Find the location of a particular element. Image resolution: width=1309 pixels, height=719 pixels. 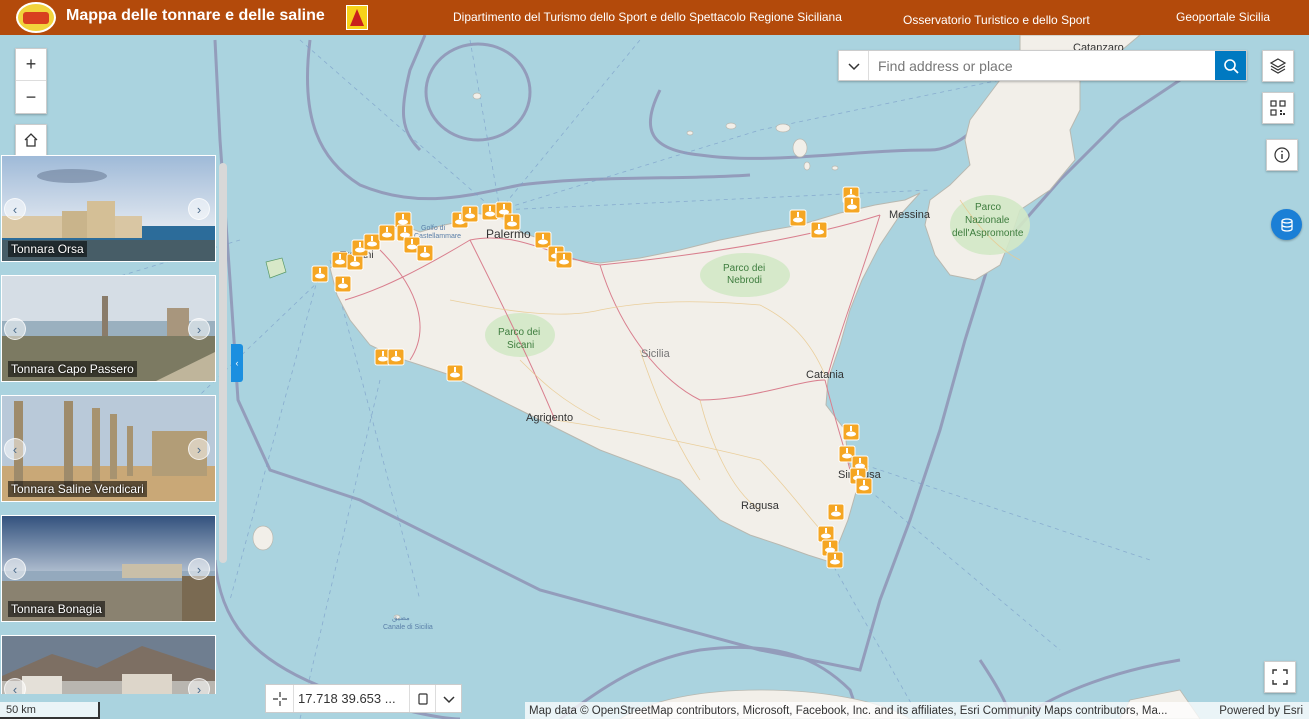

search-widget is located at coordinates (1042, 65).